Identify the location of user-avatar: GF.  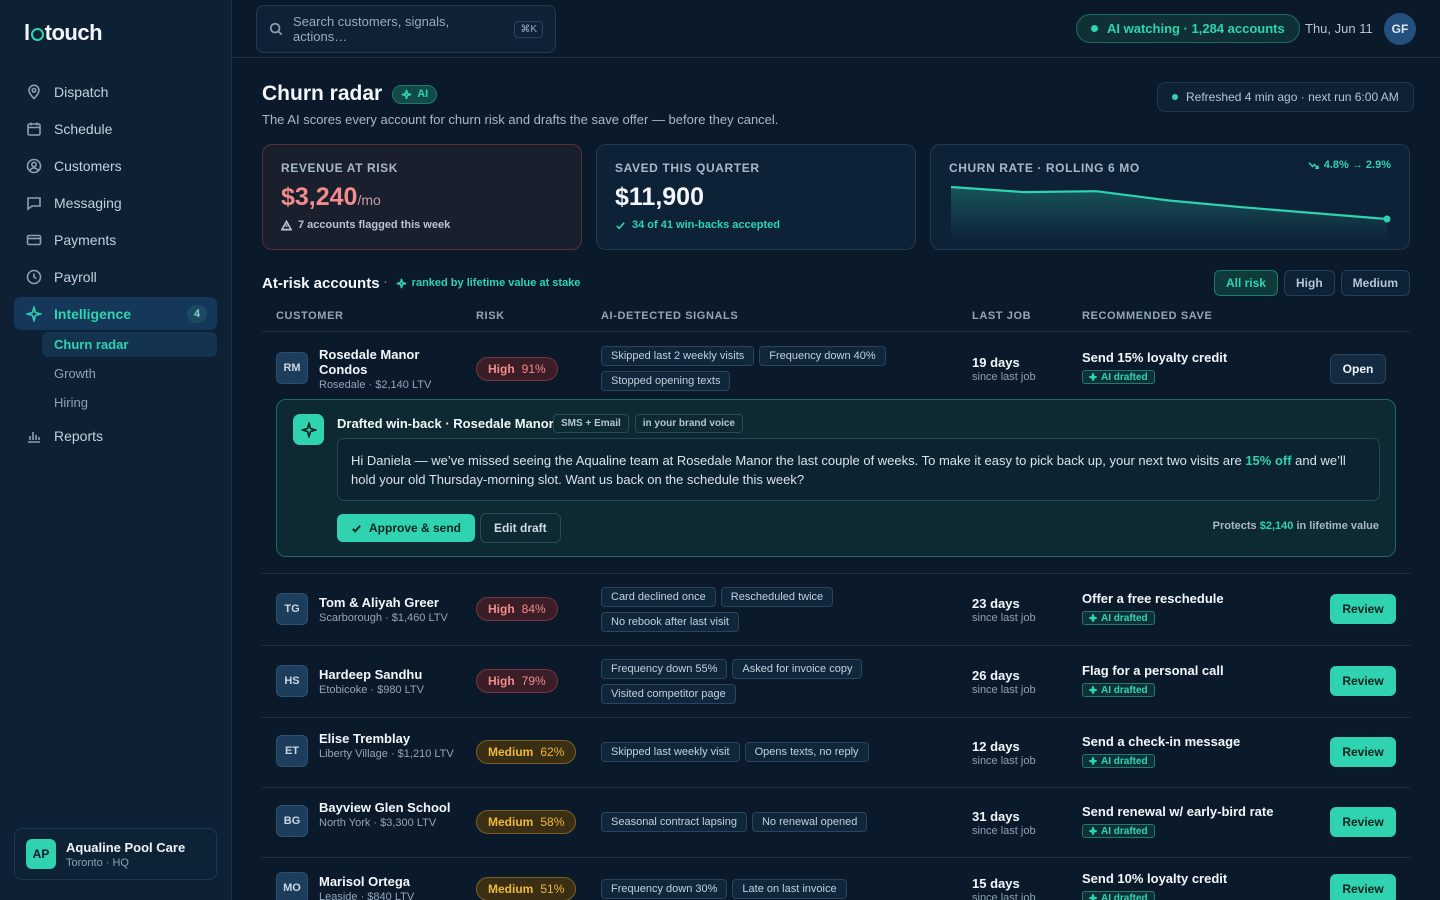
(1400, 29).